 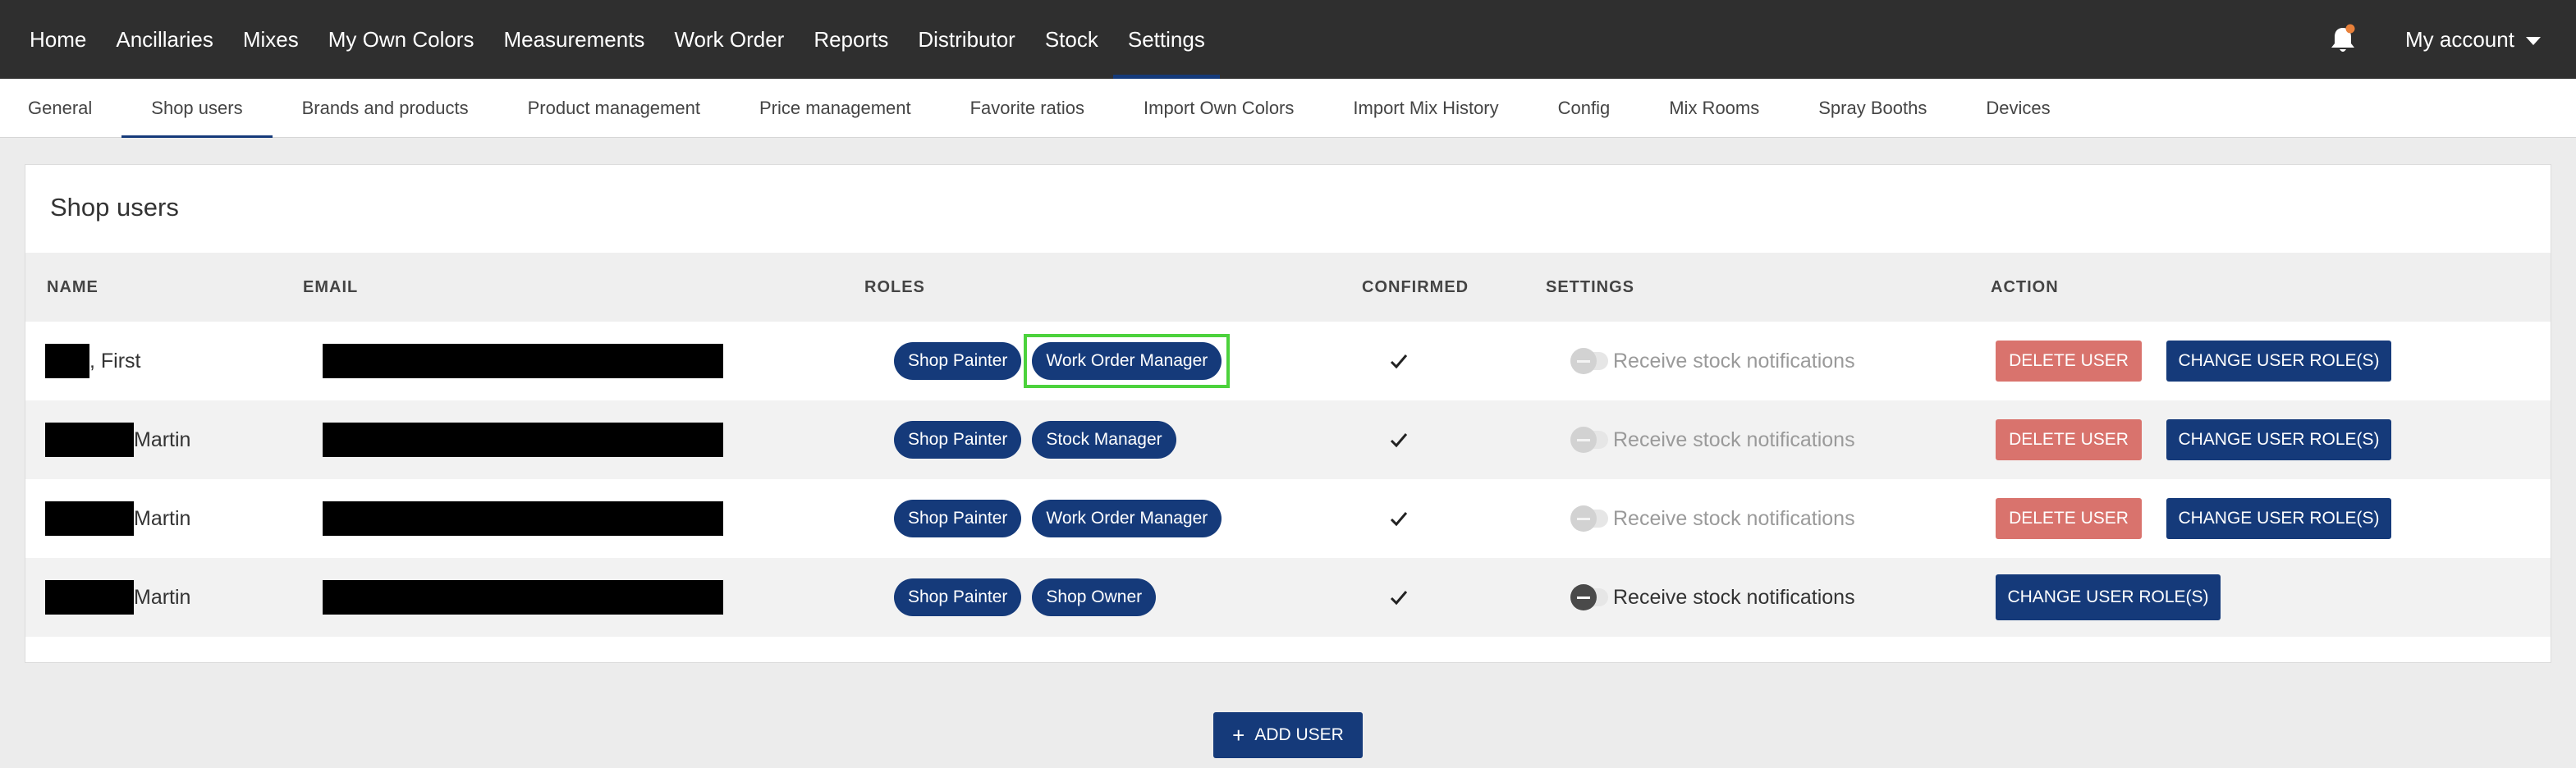 What do you see at coordinates (2533, 41) in the screenshot?
I see `caret-down-icon` at bounding box center [2533, 41].